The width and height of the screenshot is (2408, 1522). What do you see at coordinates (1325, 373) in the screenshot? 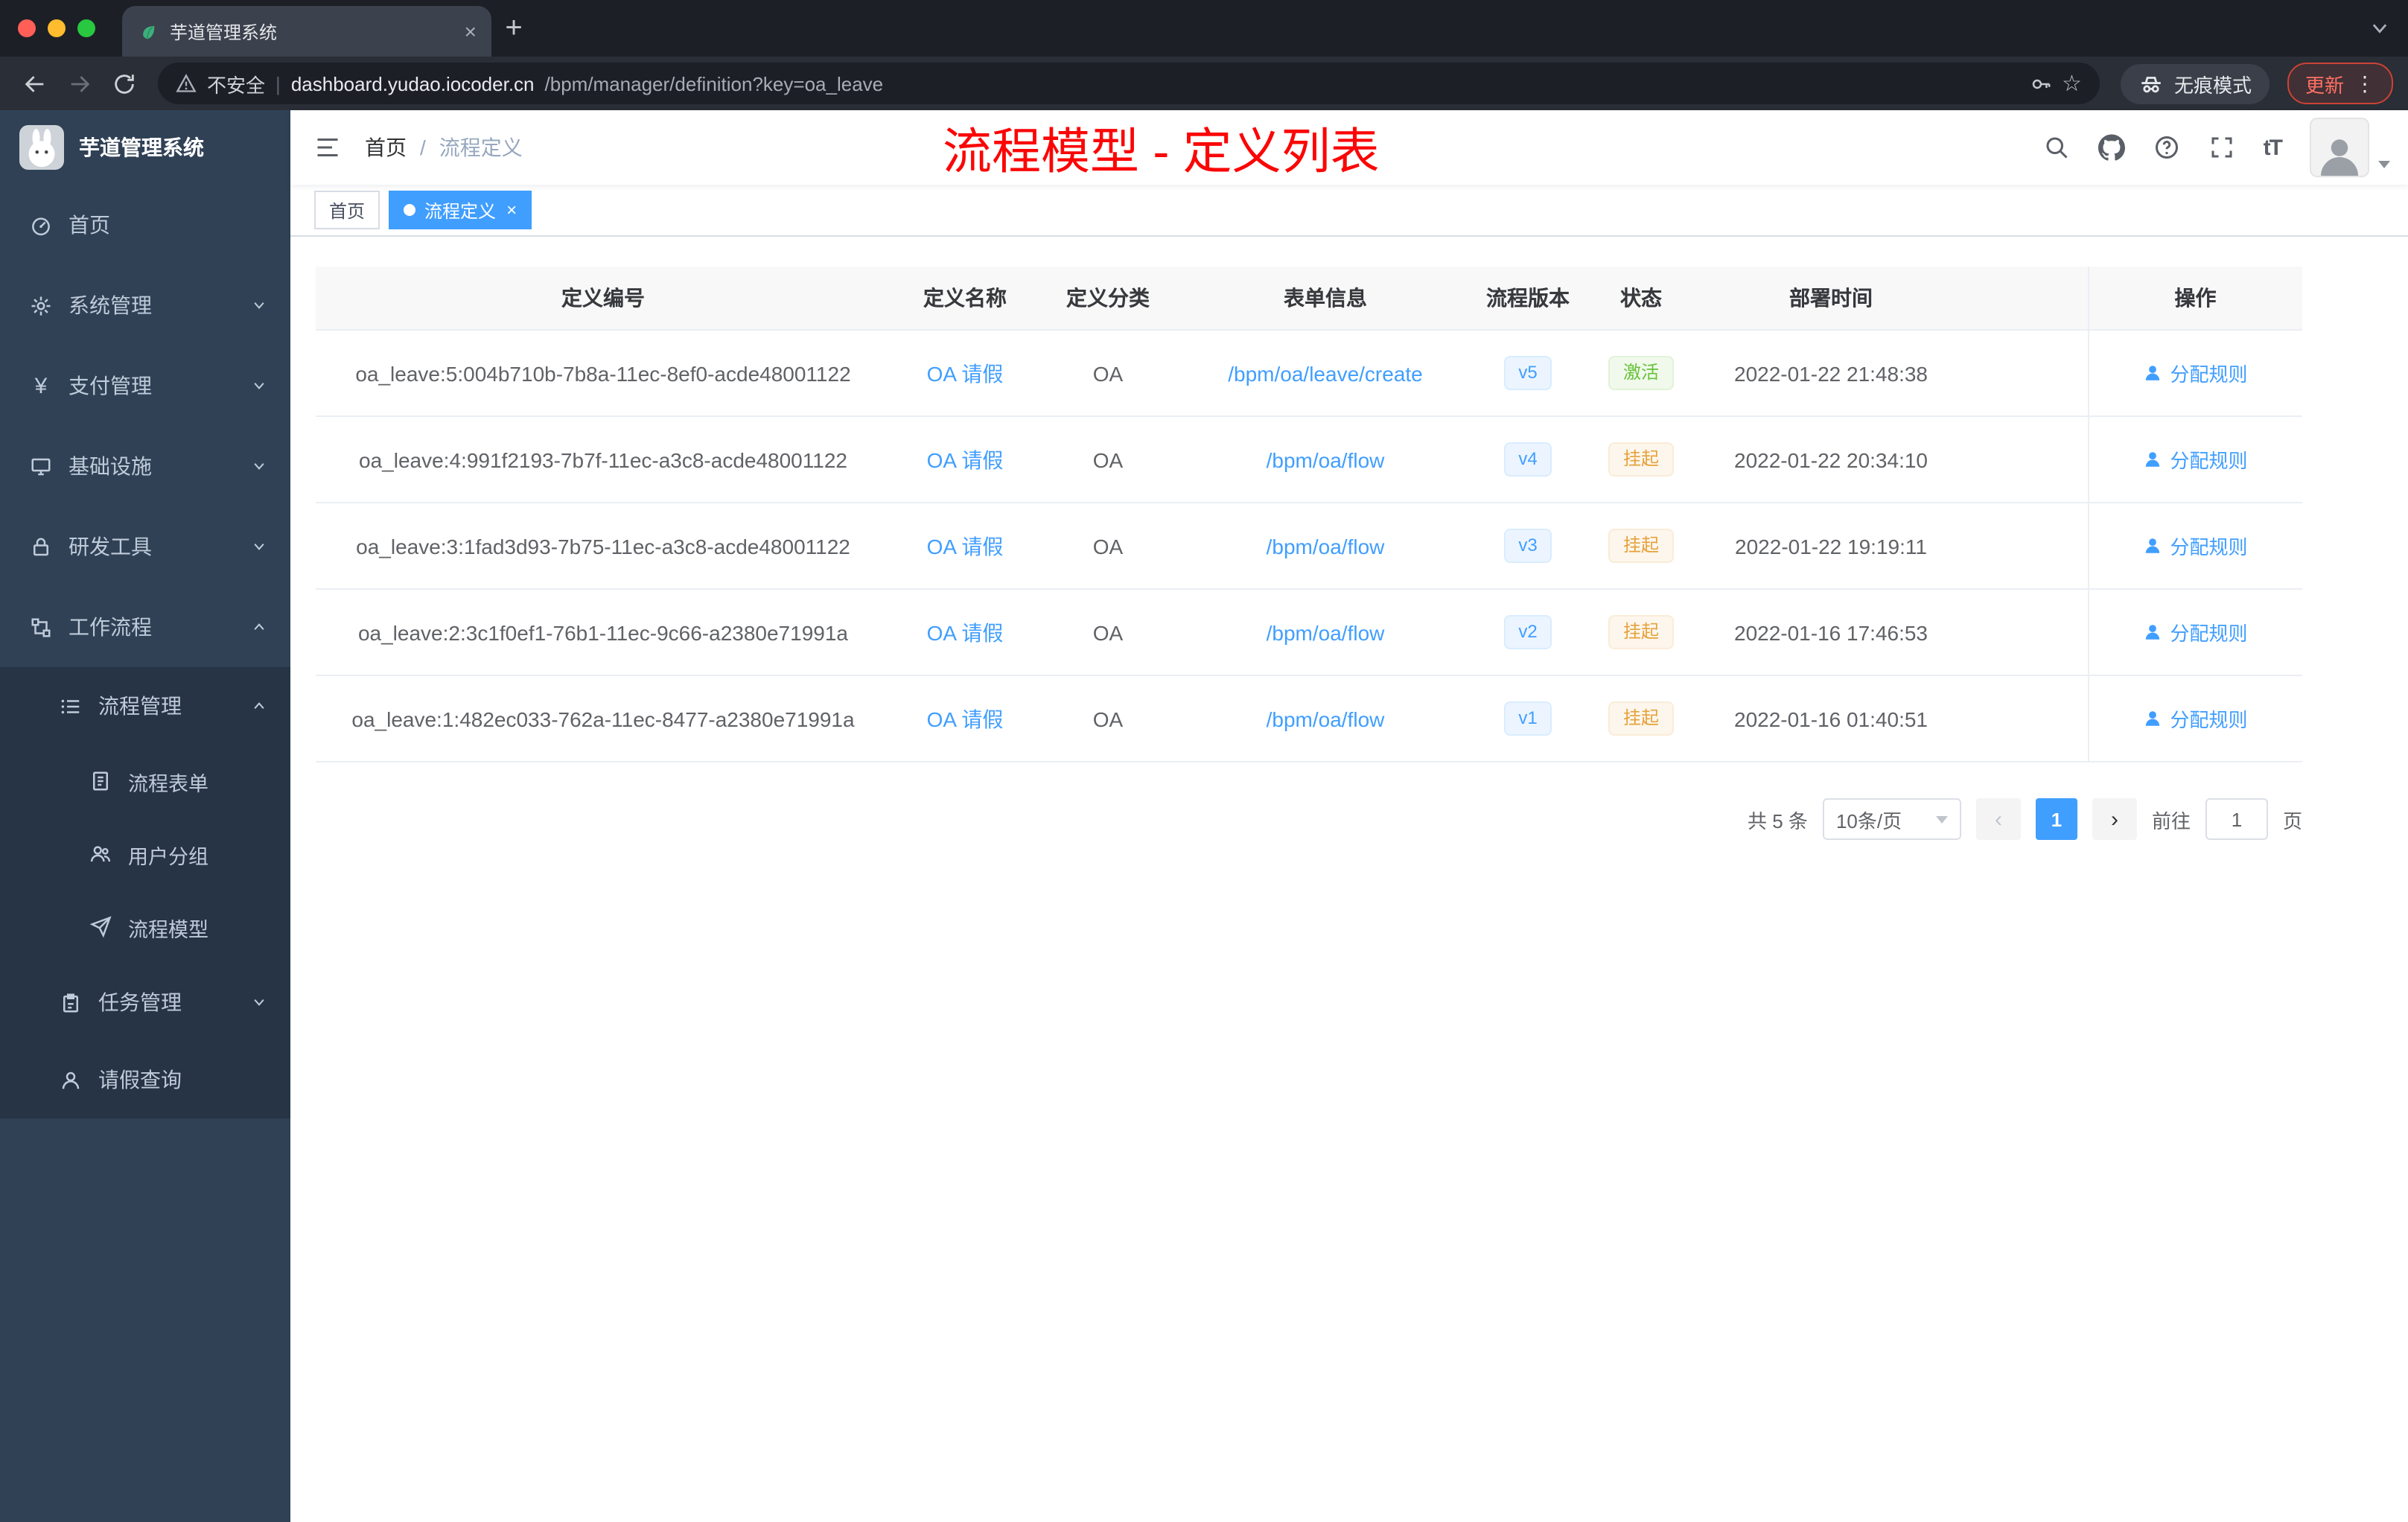
I see `form-link: /bpm/oa/leave/create` at bounding box center [1325, 373].